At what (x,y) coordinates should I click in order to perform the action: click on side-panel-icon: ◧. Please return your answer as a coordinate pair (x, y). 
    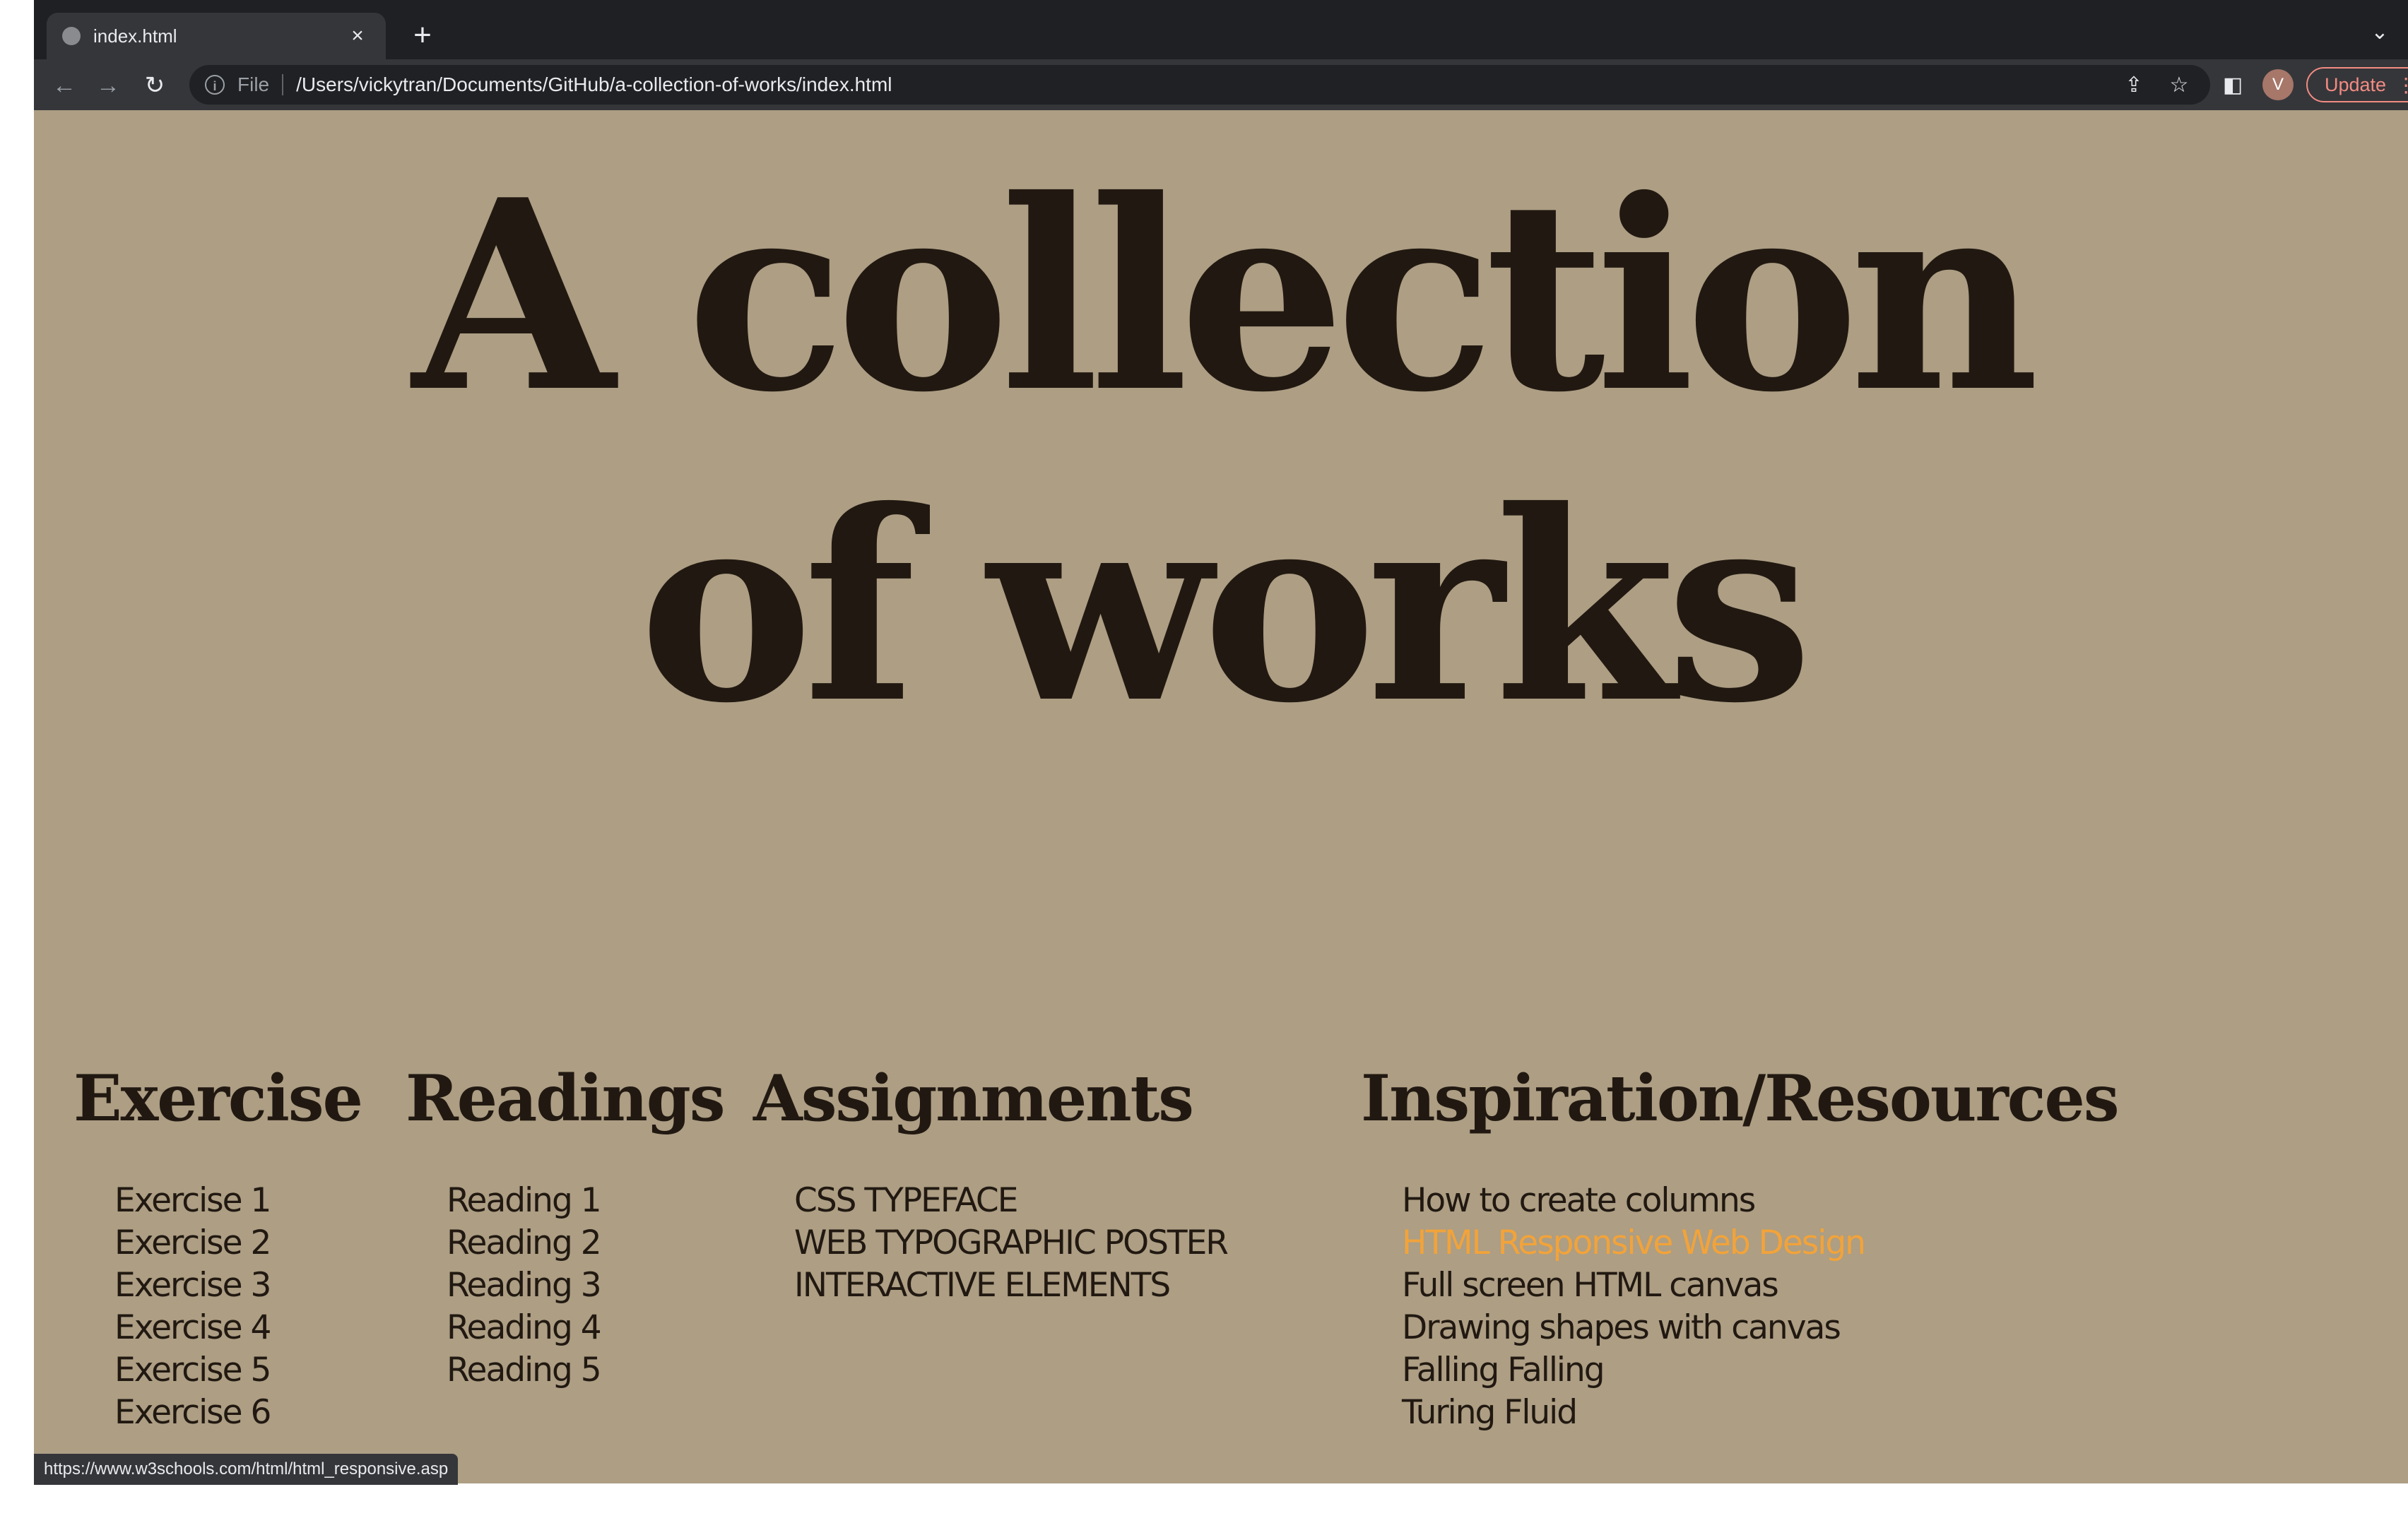
    Looking at the image, I should click on (2232, 85).